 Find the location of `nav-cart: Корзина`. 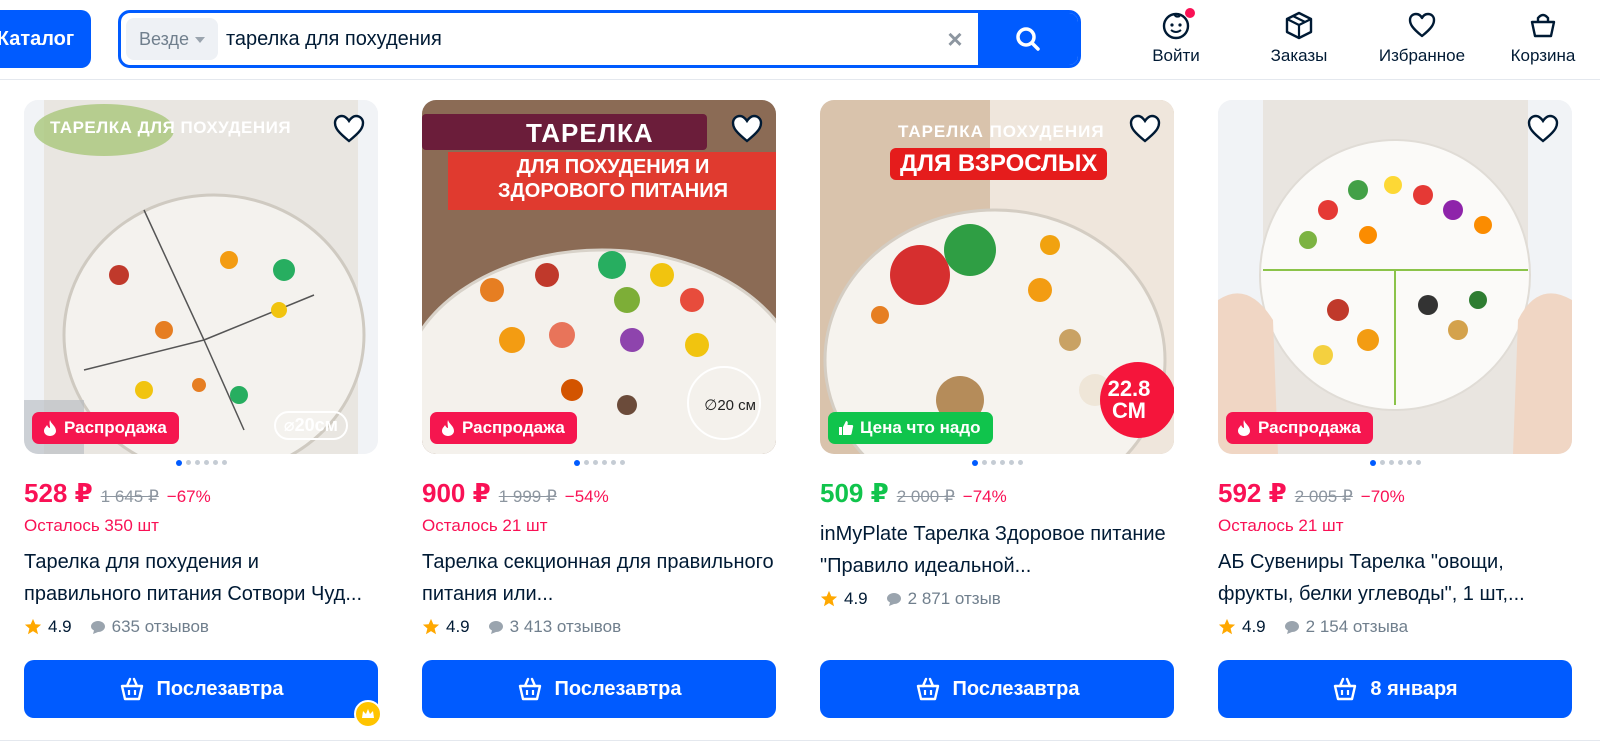

nav-cart: Корзина is located at coordinates (1543, 40).